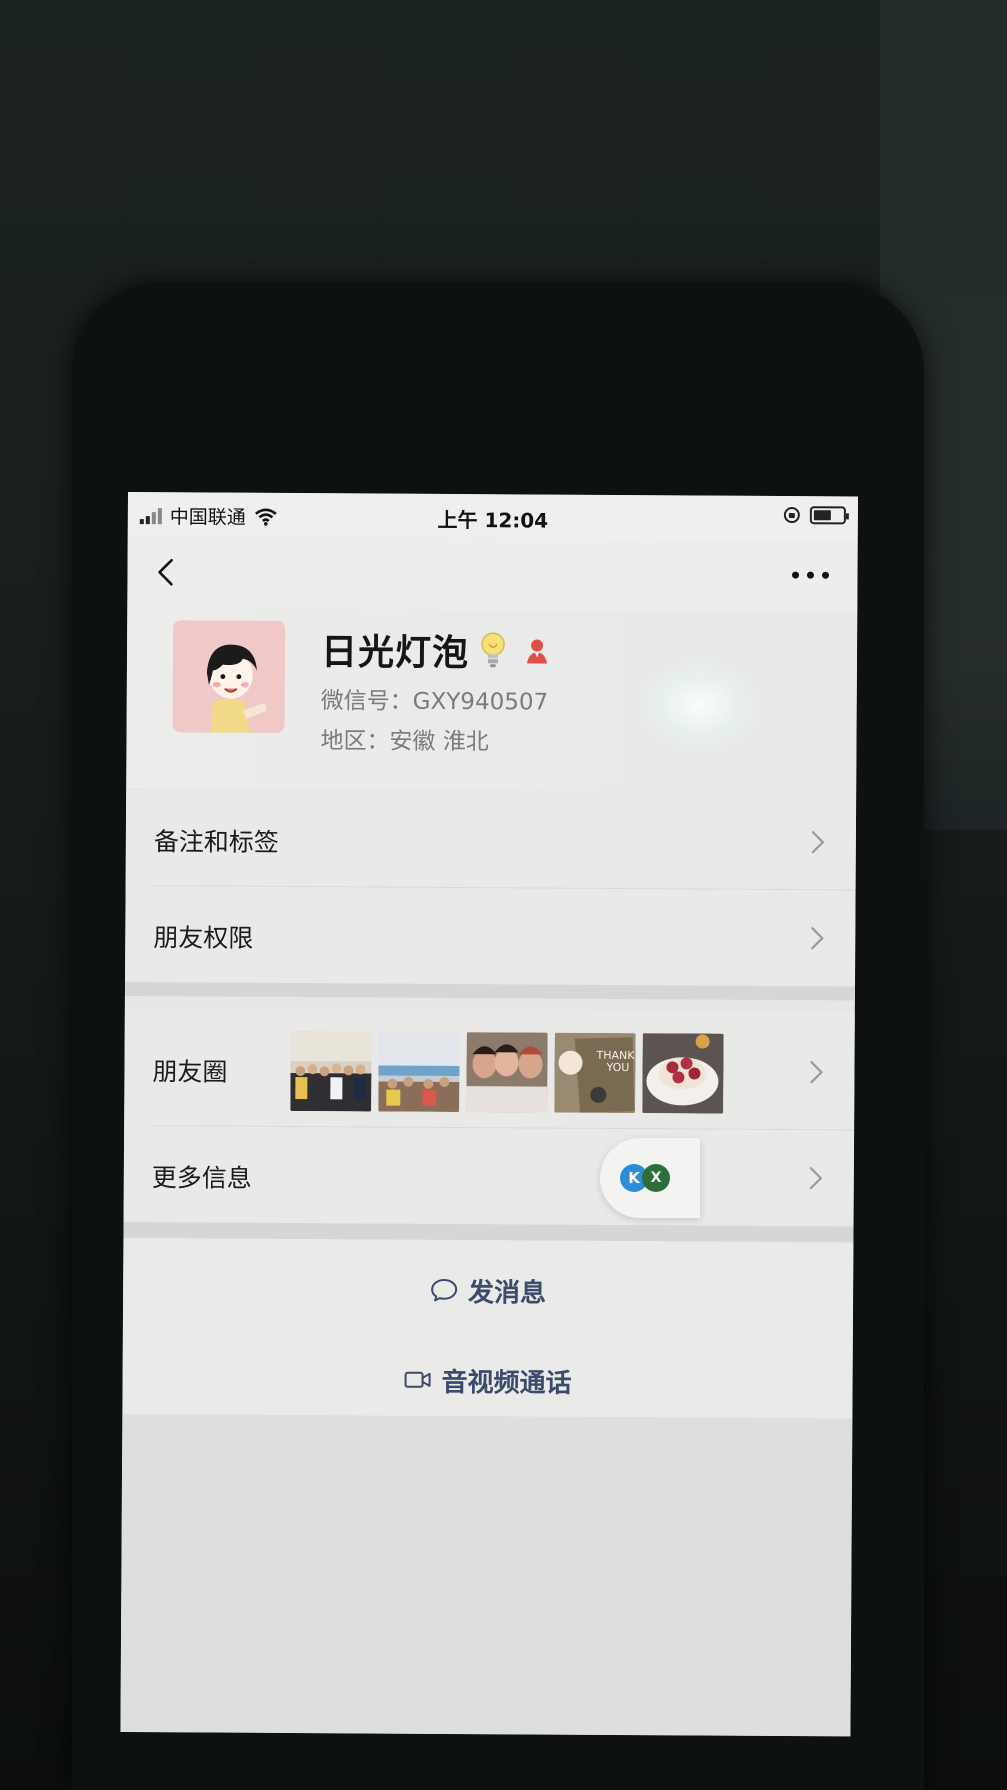  What do you see at coordinates (489, 1176) in the screenshot?
I see `more-info-item: 更多信息` at bounding box center [489, 1176].